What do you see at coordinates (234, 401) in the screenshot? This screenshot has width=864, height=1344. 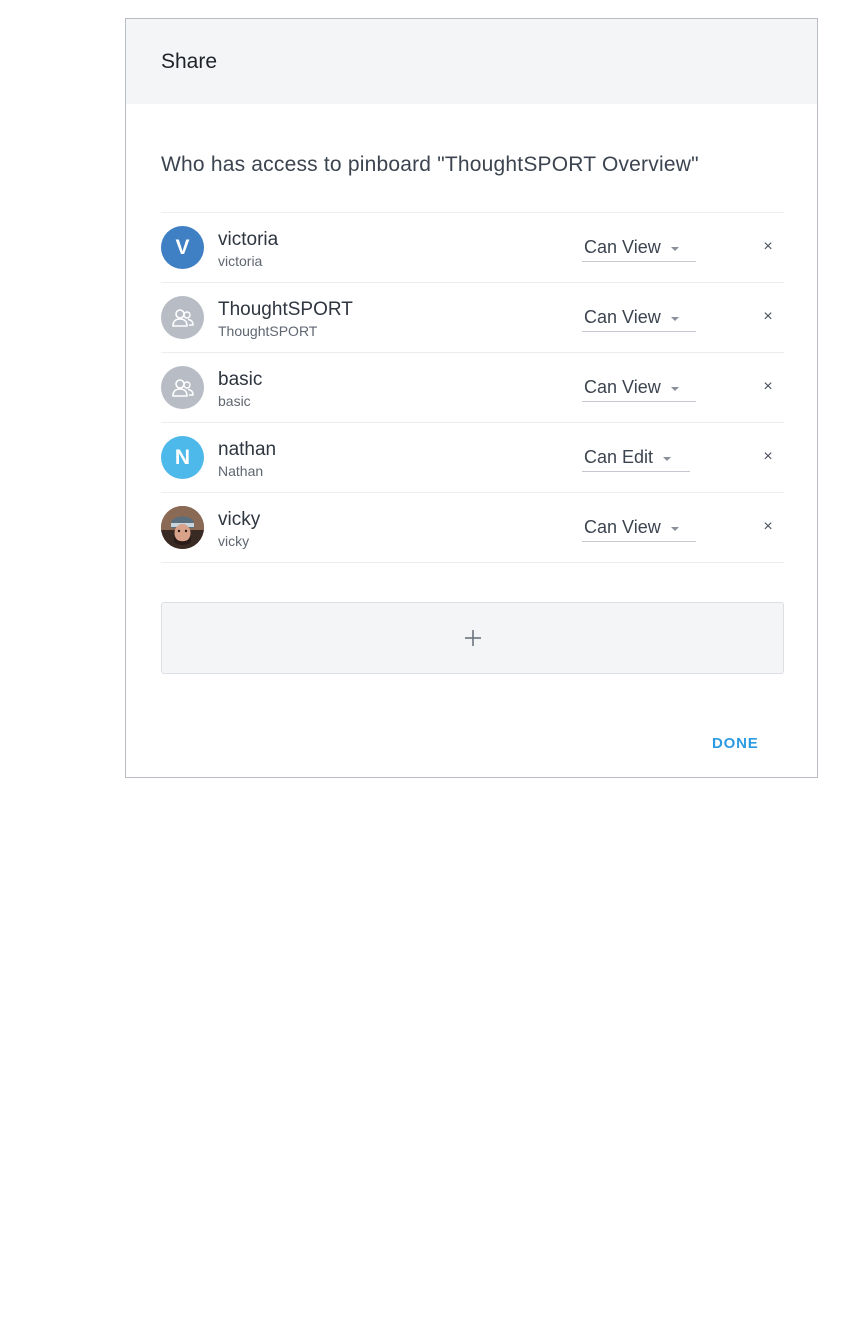 I see `principal-username: basic` at bounding box center [234, 401].